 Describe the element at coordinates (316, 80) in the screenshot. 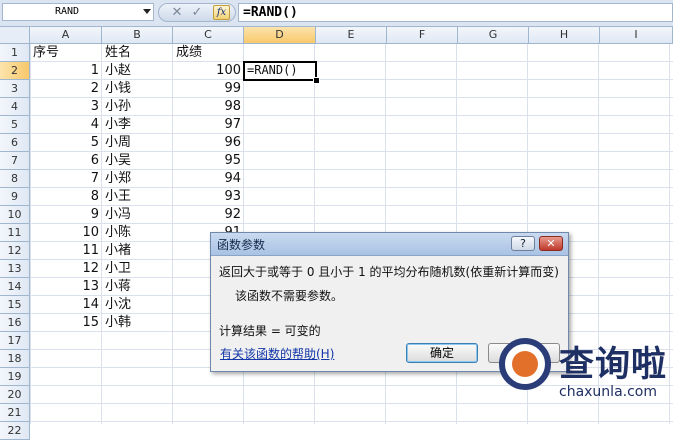

I see `fill-handle` at that location.